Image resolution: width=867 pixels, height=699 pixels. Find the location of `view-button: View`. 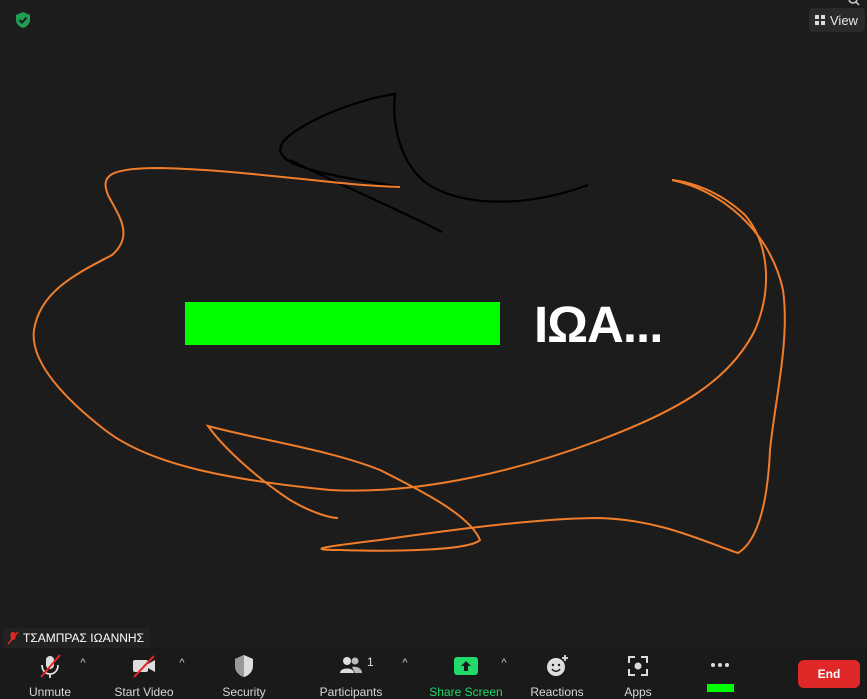

view-button: View is located at coordinates (837, 20).